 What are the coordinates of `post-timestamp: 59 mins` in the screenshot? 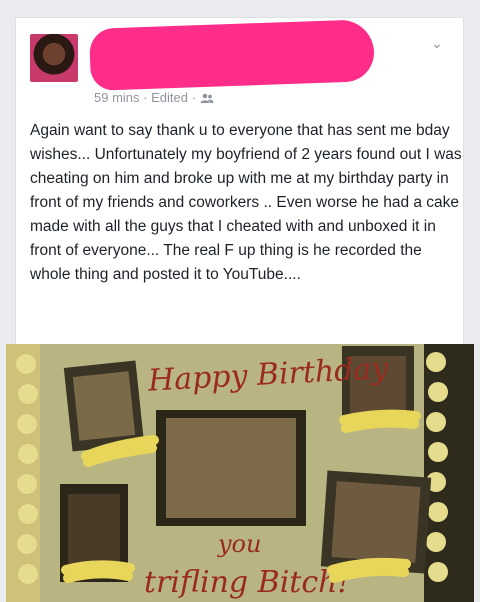 It's located at (117, 97).